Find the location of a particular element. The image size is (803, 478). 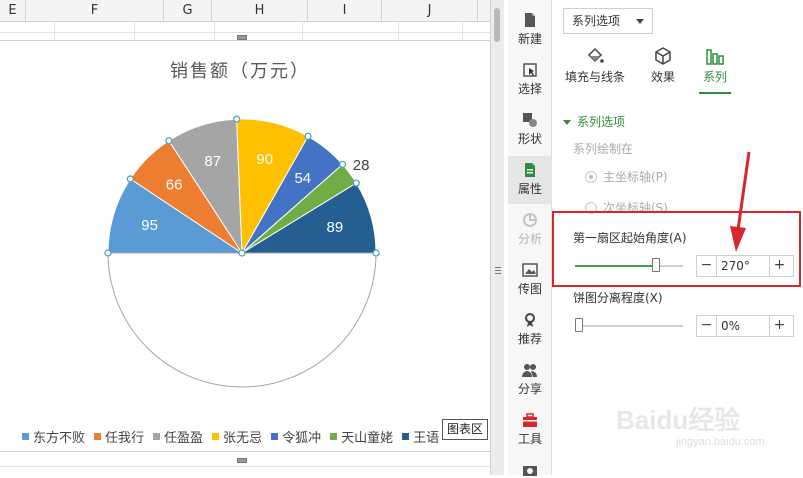

rail-label: 新建 is located at coordinates (529, 39).